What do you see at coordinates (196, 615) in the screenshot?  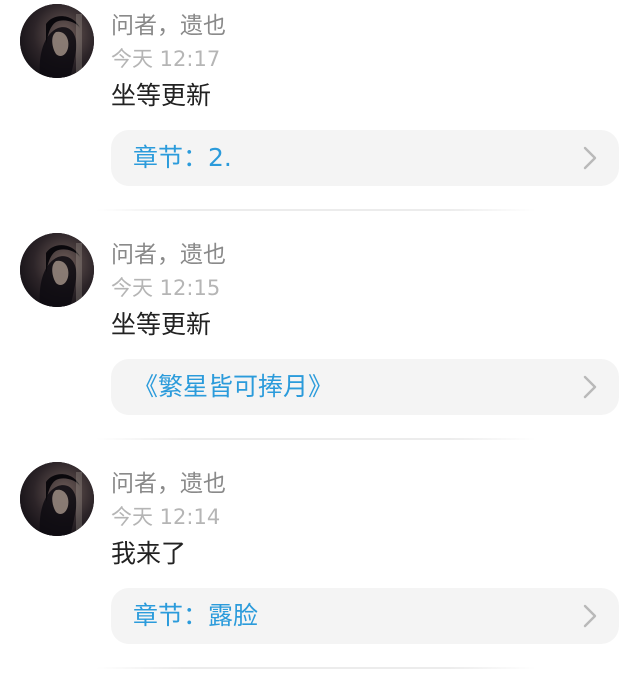 I see `chapter-link-text: 章节：露脸` at bounding box center [196, 615].